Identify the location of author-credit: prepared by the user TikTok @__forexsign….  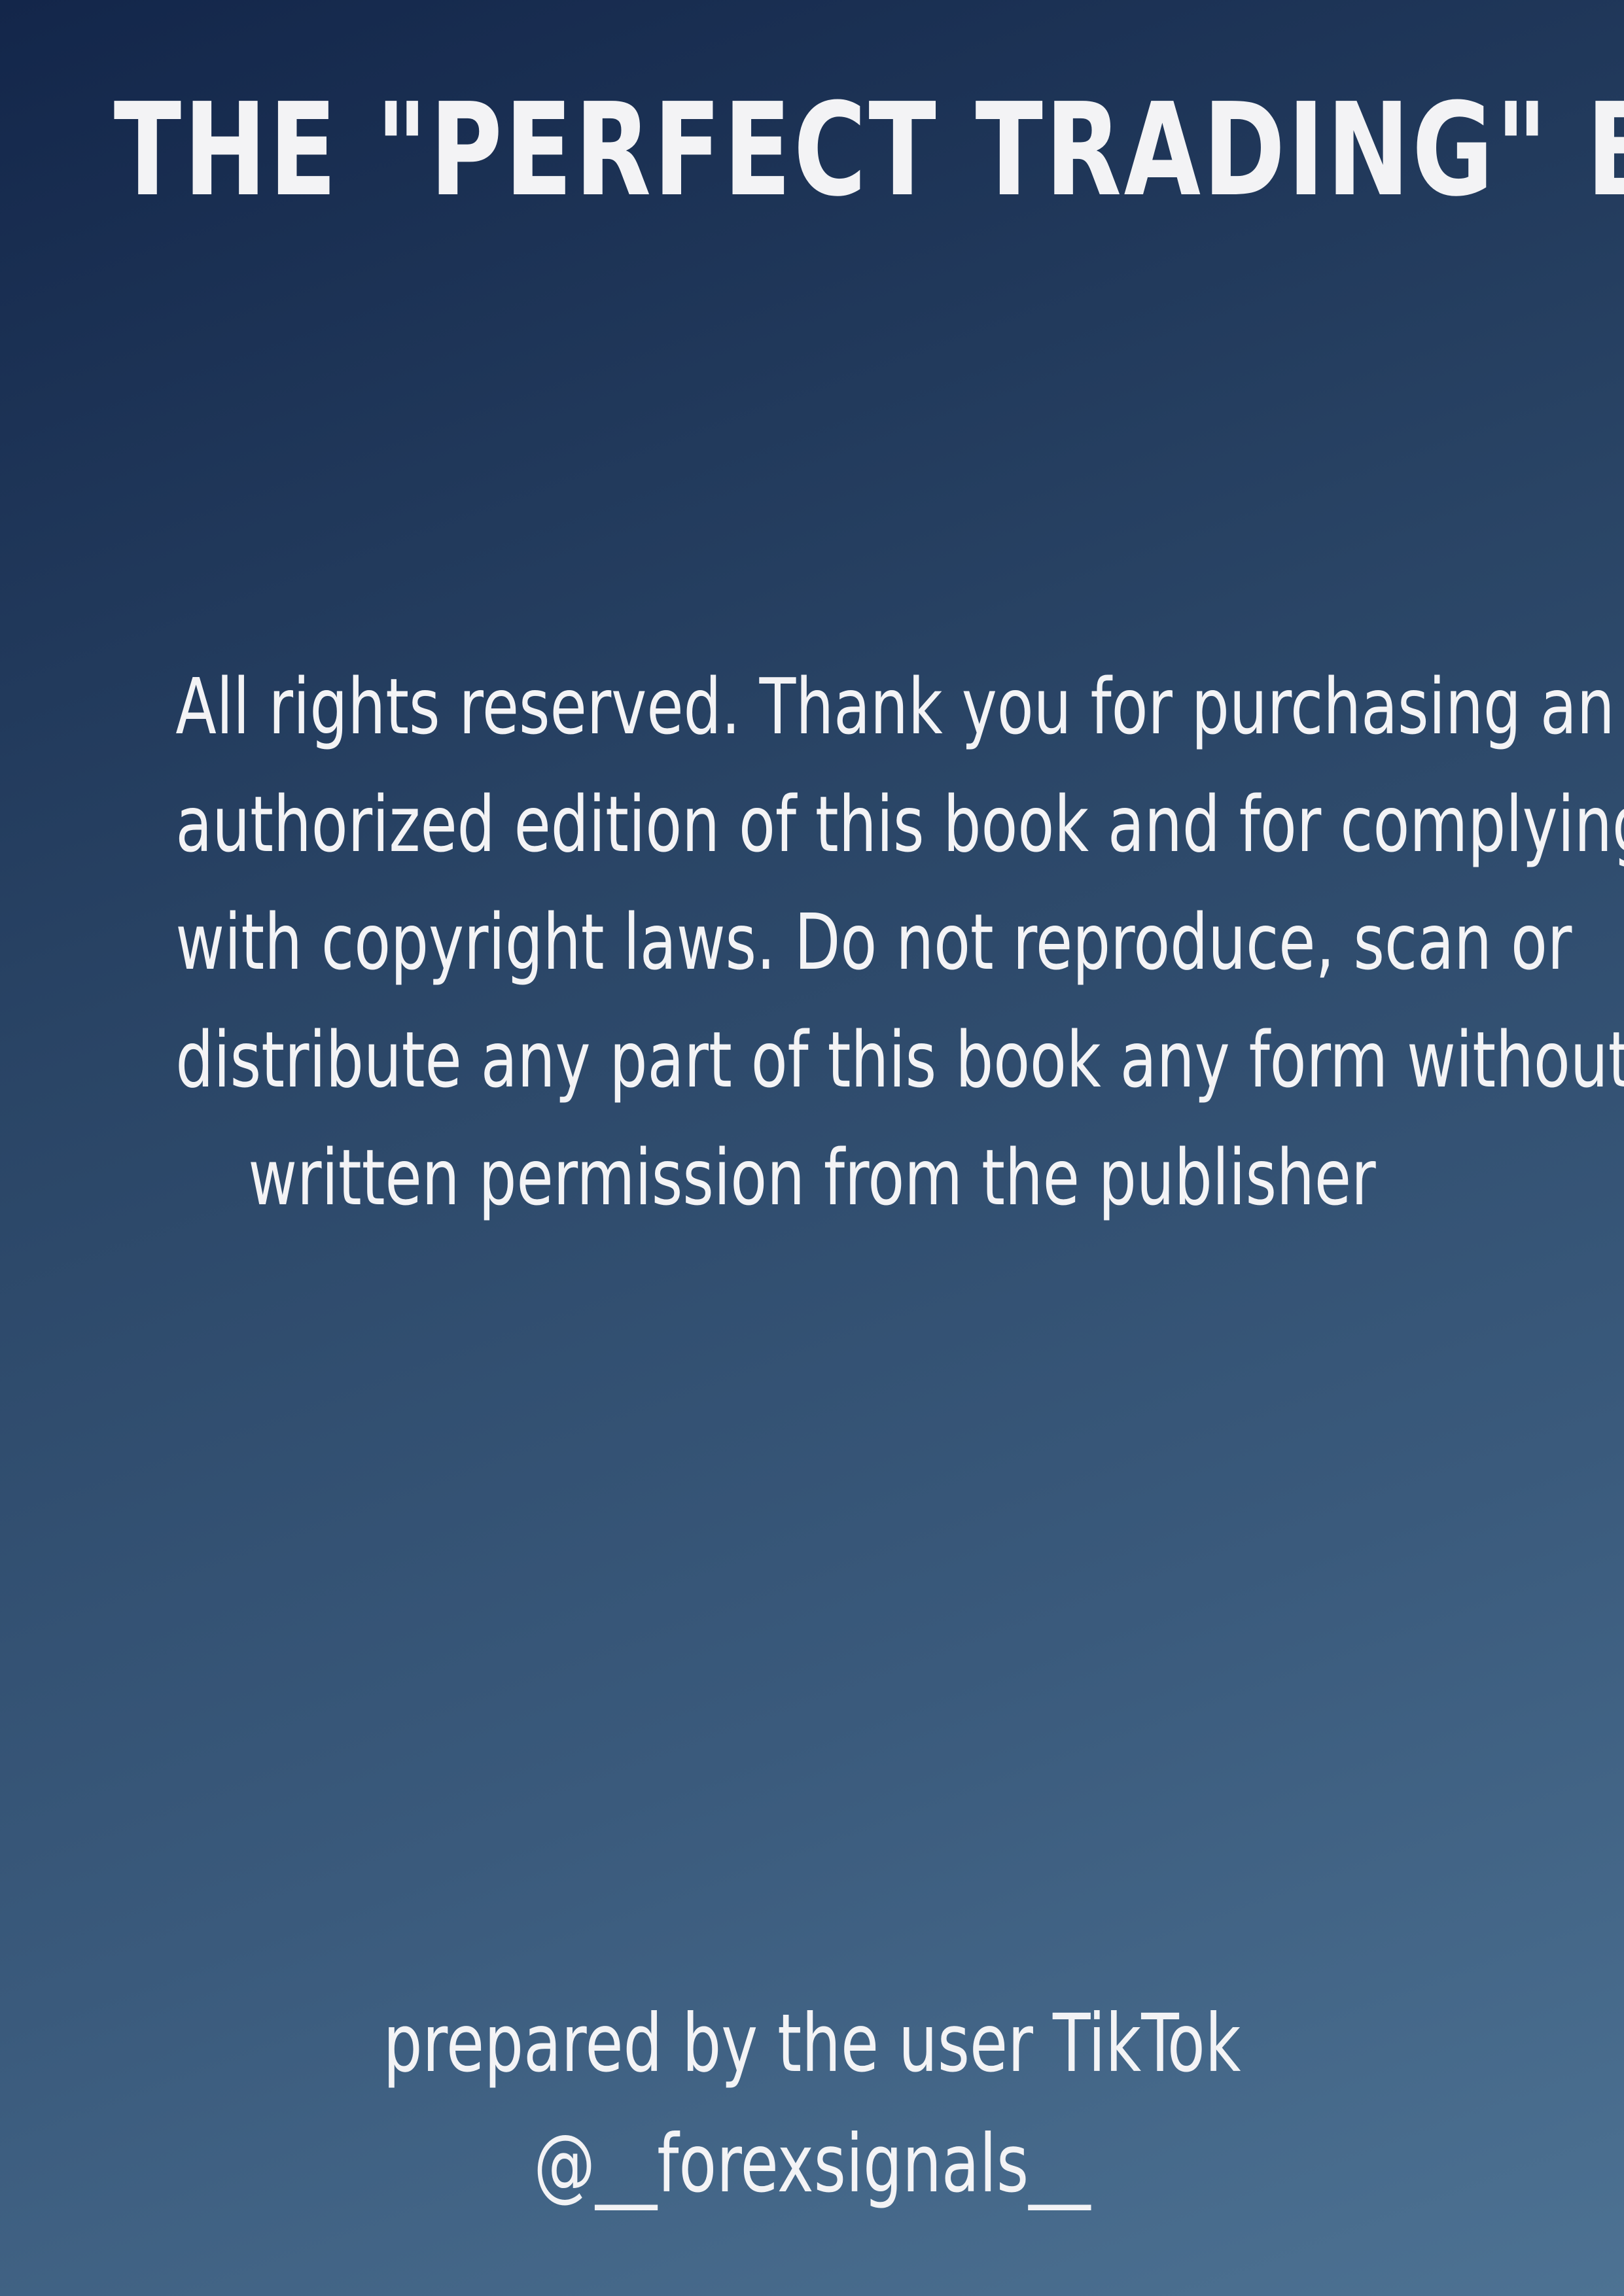
(812, 2103).